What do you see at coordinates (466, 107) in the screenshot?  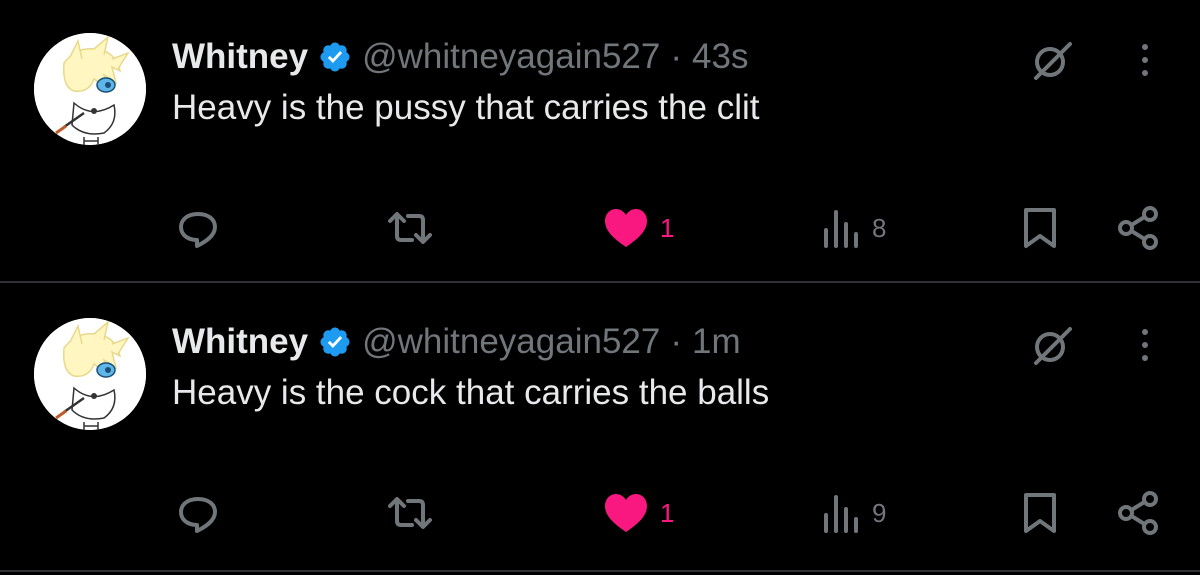 I see `tweet-text: Heavy is the pussy that carries the clit` at bounding box center [466, 107].